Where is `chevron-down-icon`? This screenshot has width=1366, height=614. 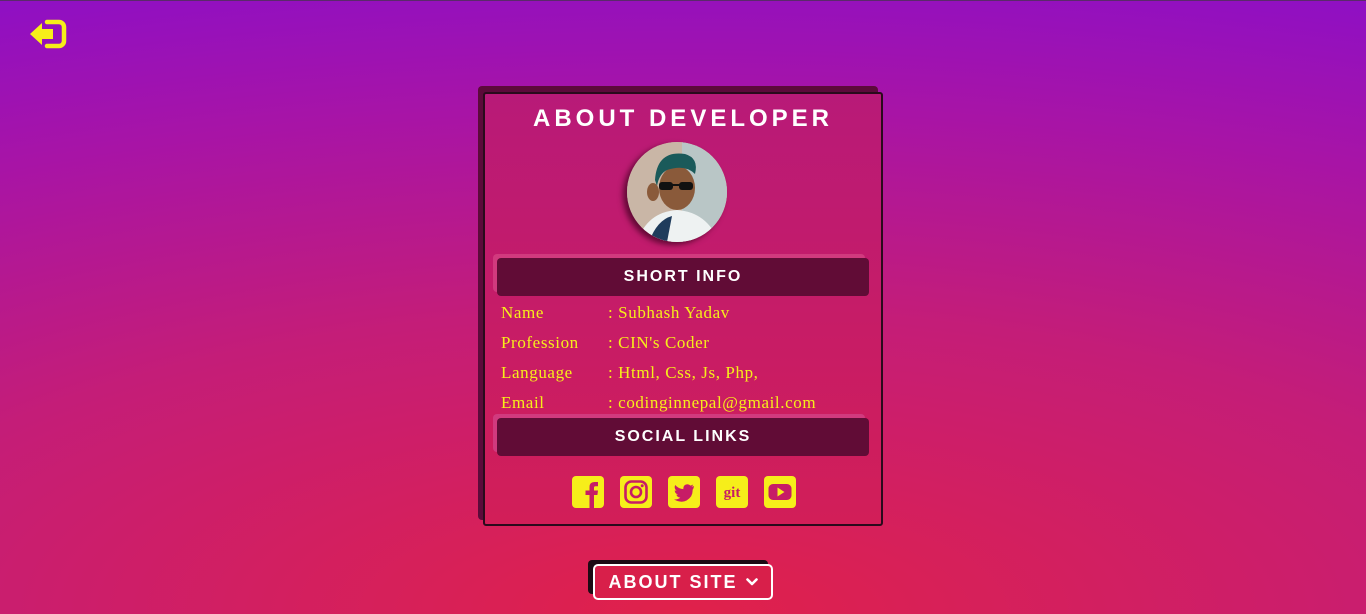 chevron-down-icon is located at coordinates (751, 582).